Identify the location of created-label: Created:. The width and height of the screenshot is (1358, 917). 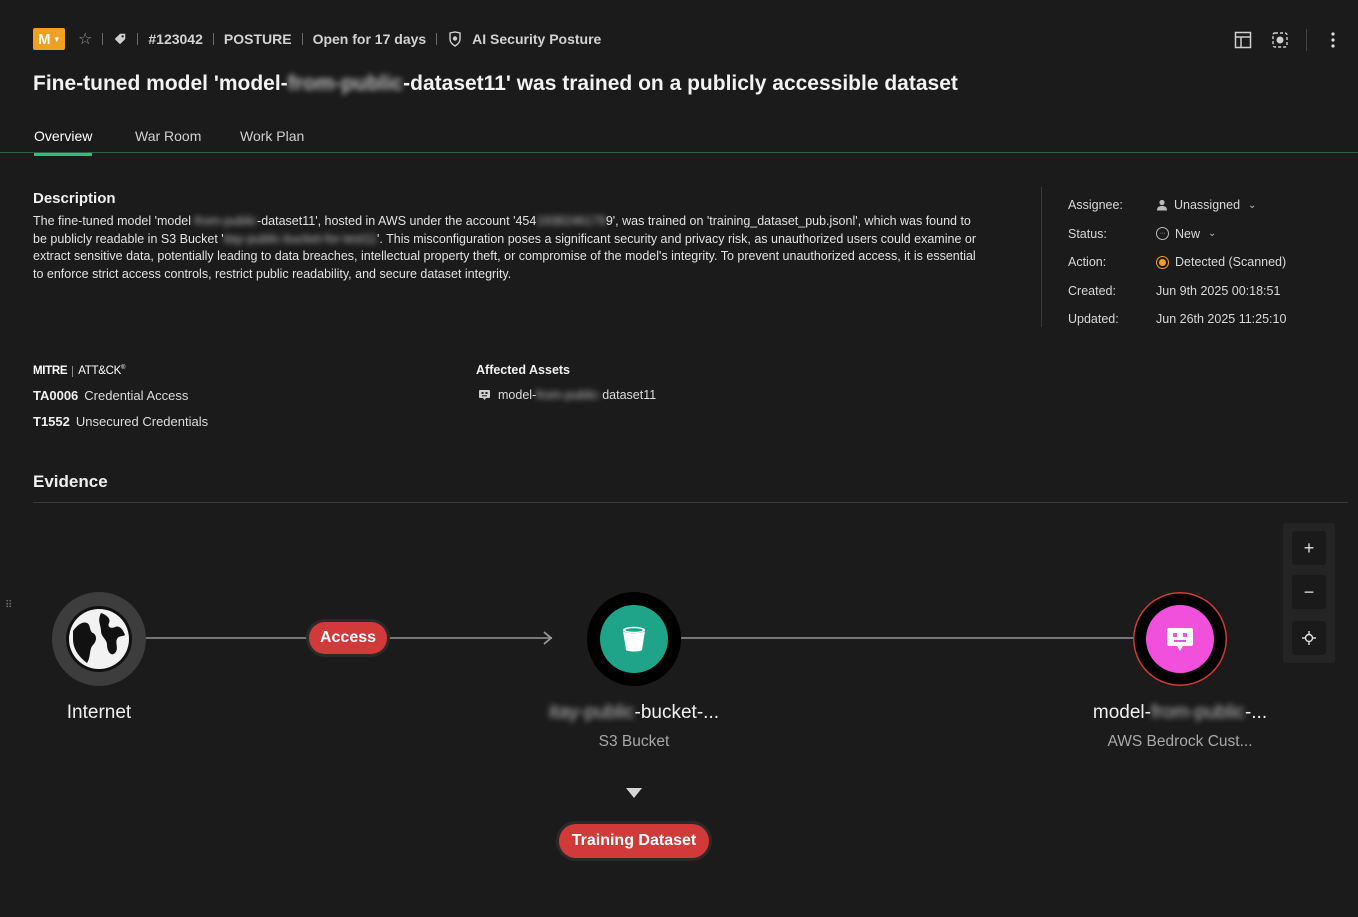
(1092, 290).